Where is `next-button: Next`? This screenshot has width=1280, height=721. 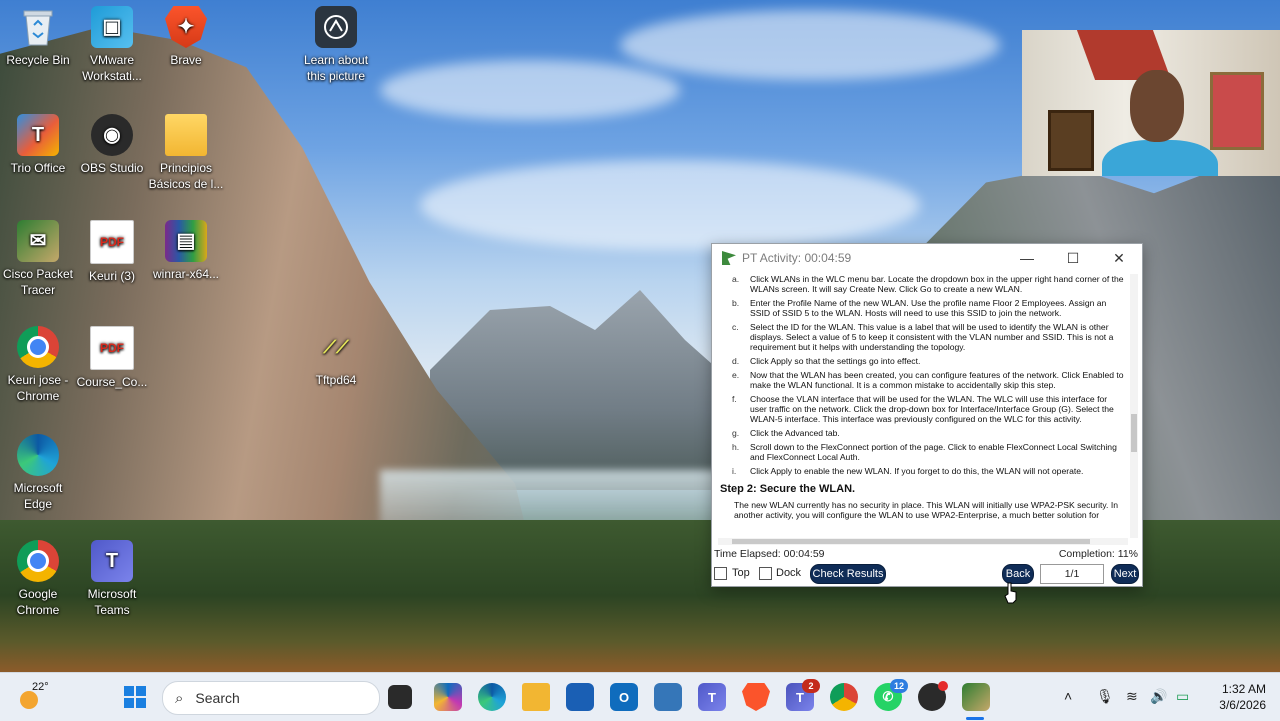 next-button: Next is located at coordinates (1125, 574).